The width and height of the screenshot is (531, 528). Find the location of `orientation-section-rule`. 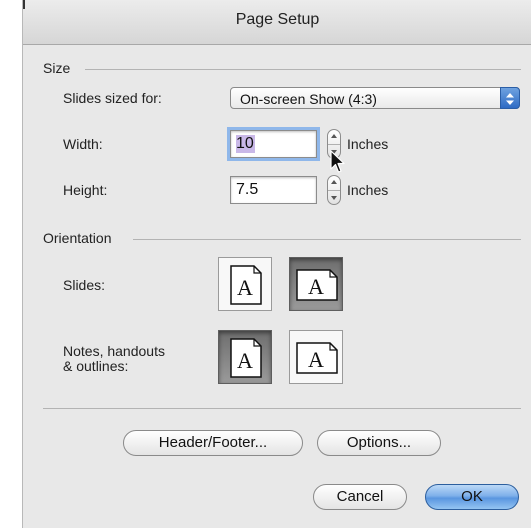

orientation-section-rule is located at coordinates (327, 239).